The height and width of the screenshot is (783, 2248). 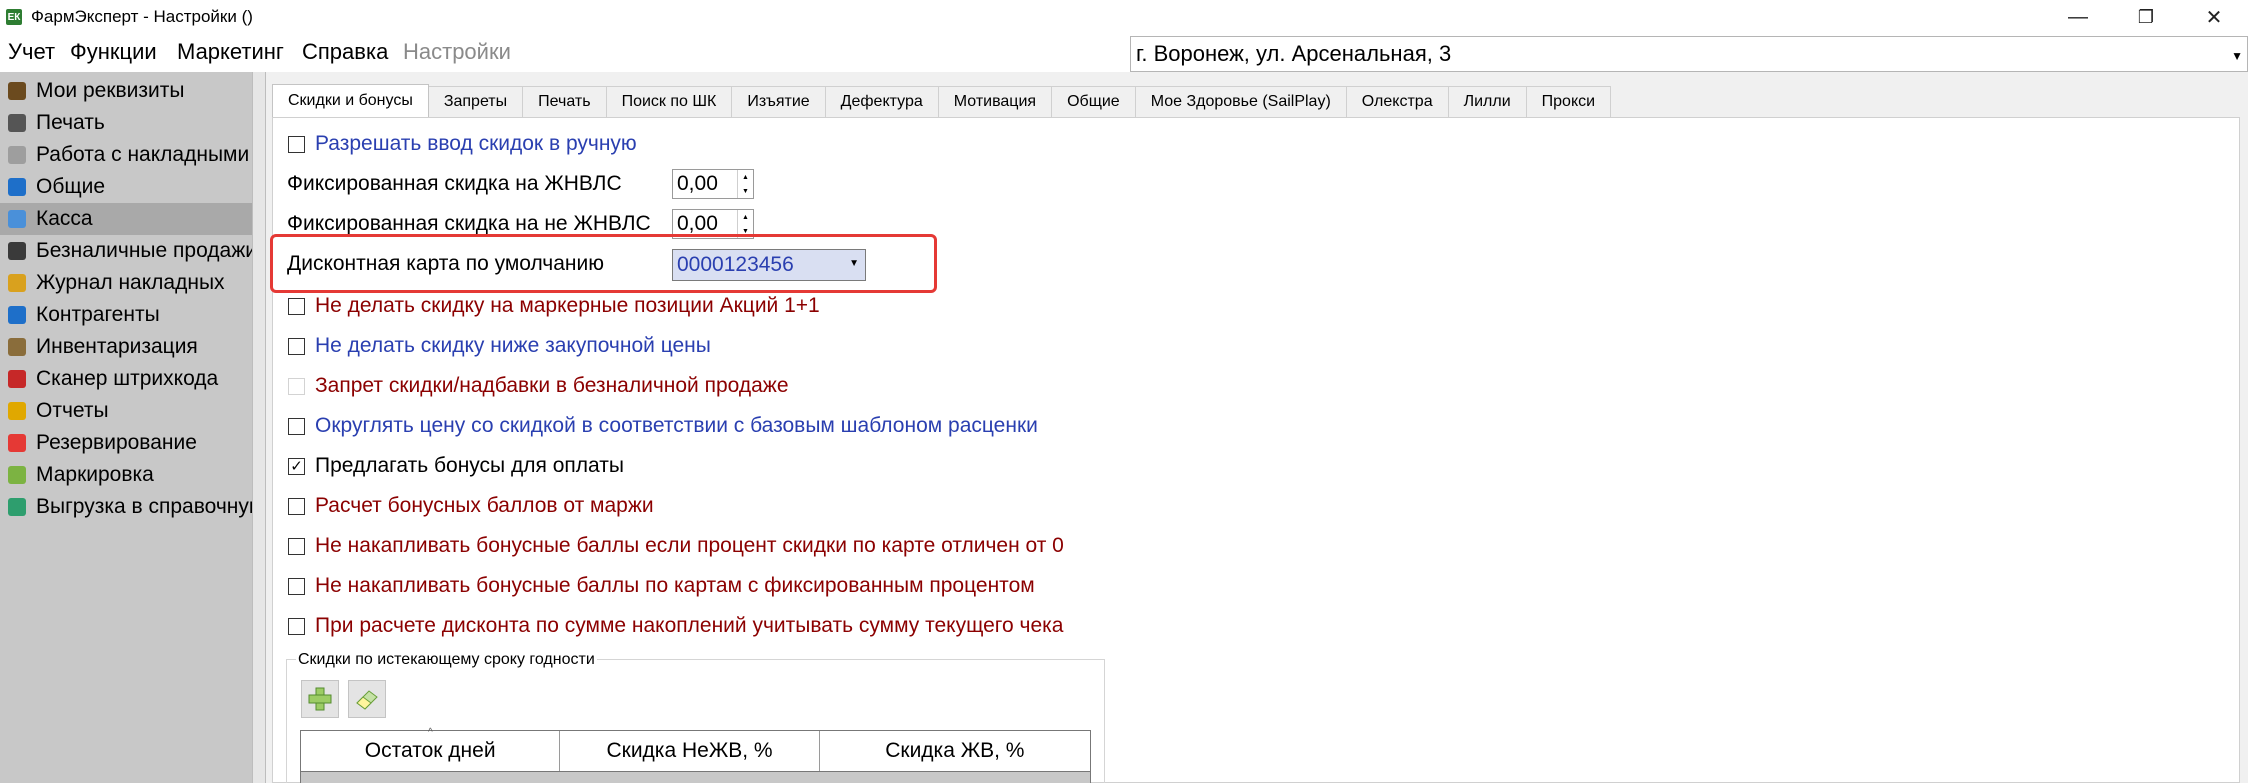 What do you see at coordinates (1568, 101) in the screenshot?
I see `tab: Прокси` at bounding box center [1568, 101].